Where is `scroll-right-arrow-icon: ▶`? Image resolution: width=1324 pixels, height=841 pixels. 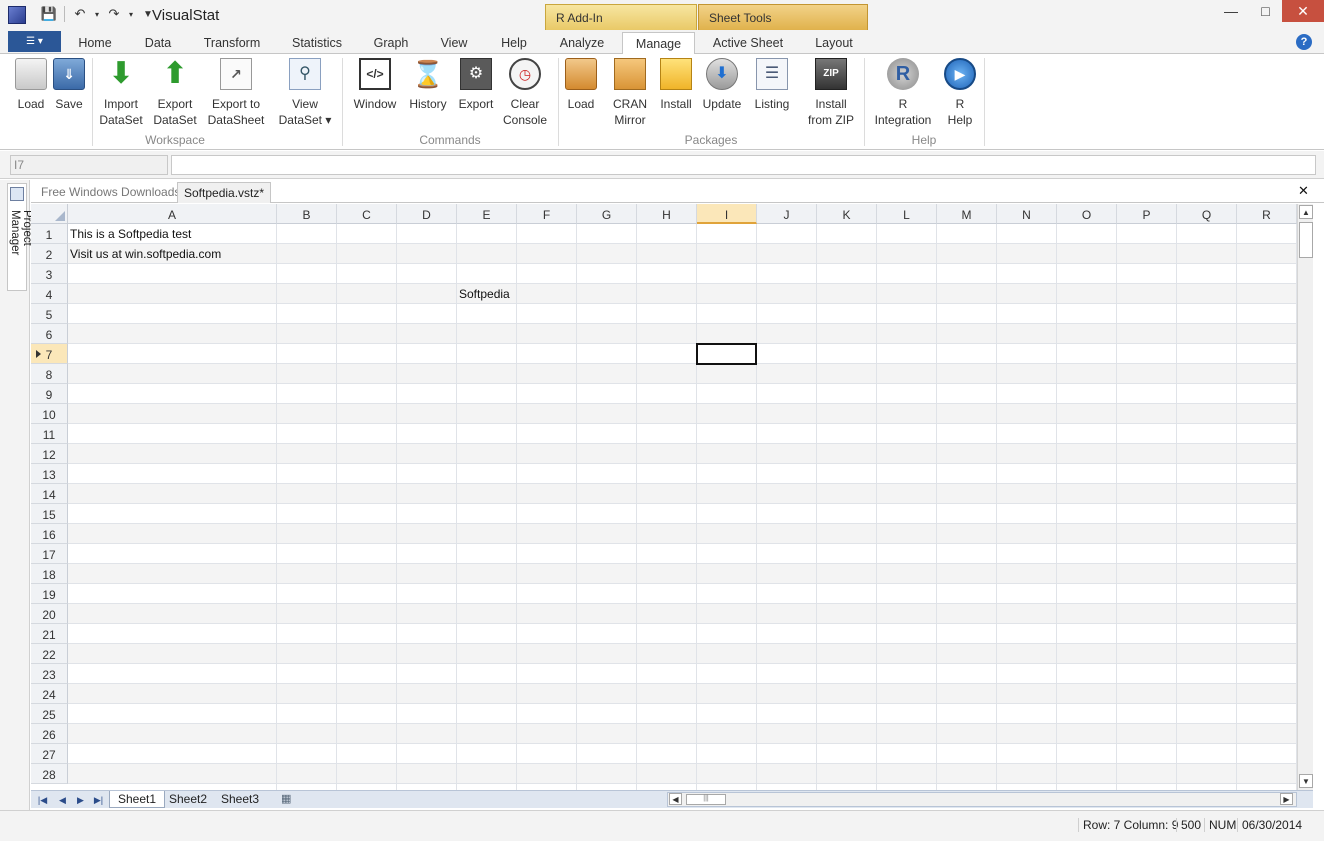 scroll-right-arrow-icon: ▶ is located at coordinates (1286, 799).